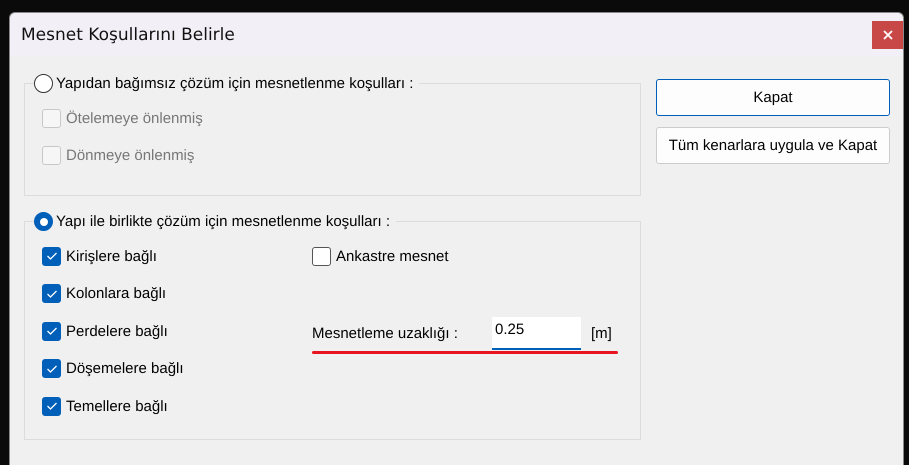 This screenshot has width=909, height=465. Describe the element at coordinates (385, 333) in the screenshot. I see `field-label: Mesnetleme uzaklığı :` at that location.